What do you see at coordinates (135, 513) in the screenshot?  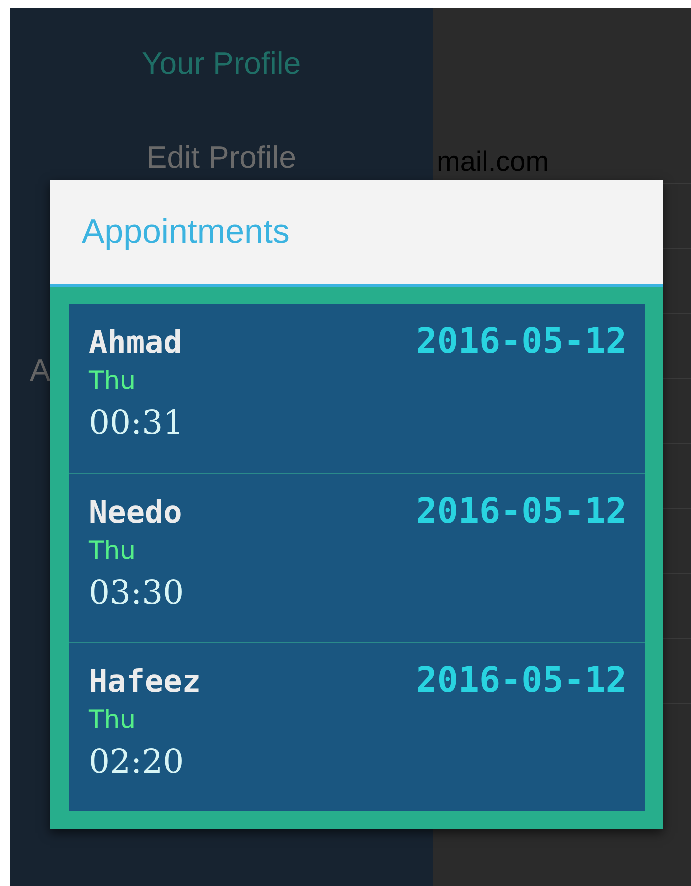 I see `patient-name: Needo` at bounding box center [135, 513].